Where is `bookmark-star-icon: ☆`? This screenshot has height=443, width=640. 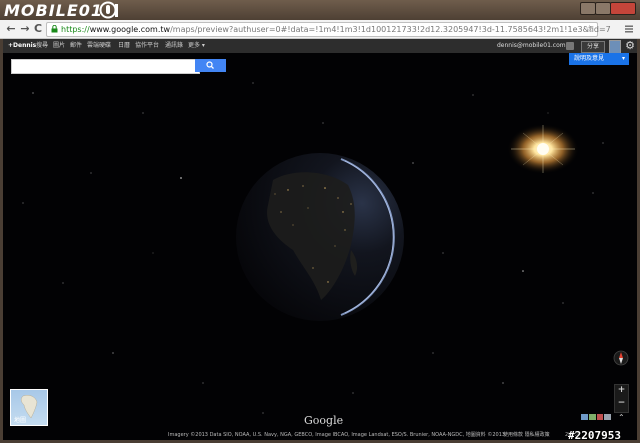
bookmark-star-icon: ☆ is located at coordinates (589, 29).